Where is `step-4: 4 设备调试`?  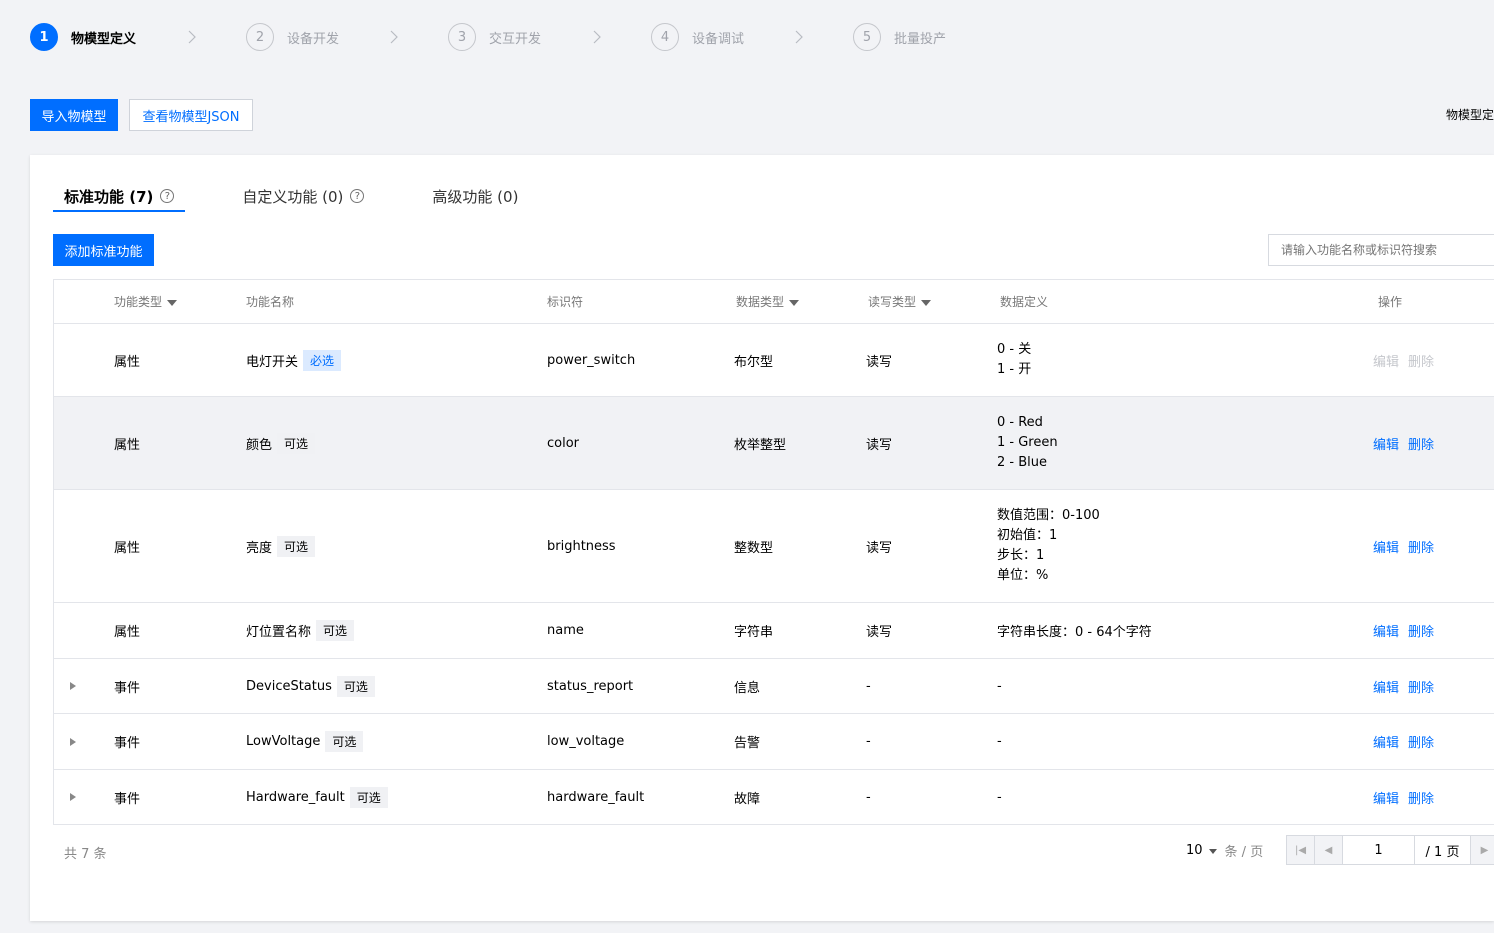
step-4: 4 设备调试 is located at coordinates (697, 37).